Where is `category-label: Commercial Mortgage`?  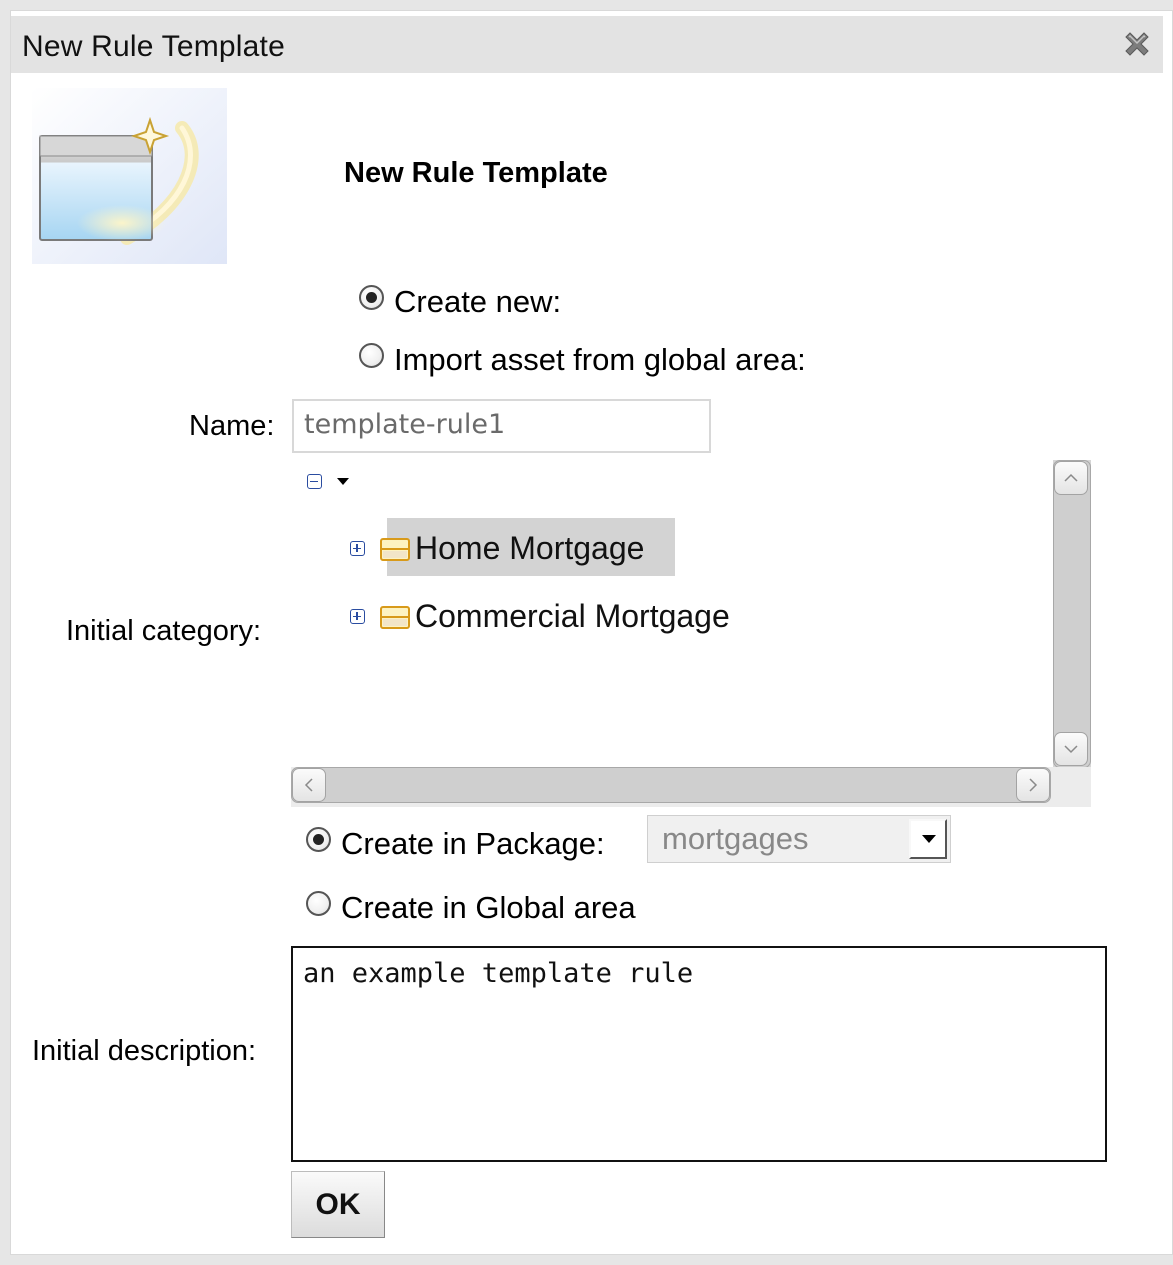 category-label: Commercial Mortgage is located at coordinates (572, 616).